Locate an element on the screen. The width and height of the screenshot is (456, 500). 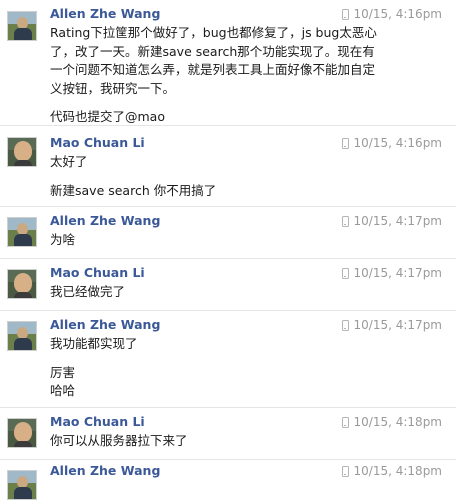
message-body: 太好了 新建save search 你不用搞了 is located at coordinates (225, 176).